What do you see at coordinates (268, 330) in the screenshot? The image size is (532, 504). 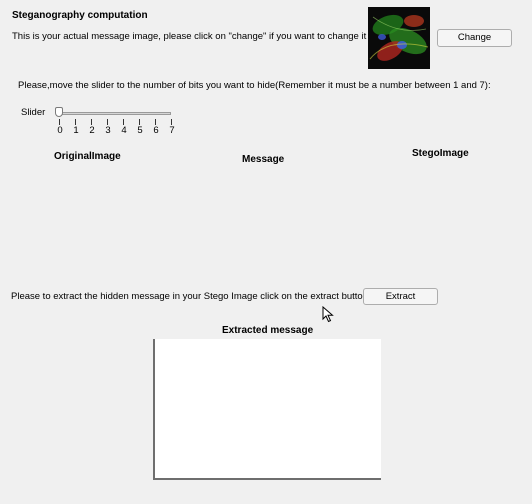 I see `extracted-message-title: Extracted message` at bounding box center [268, 330].